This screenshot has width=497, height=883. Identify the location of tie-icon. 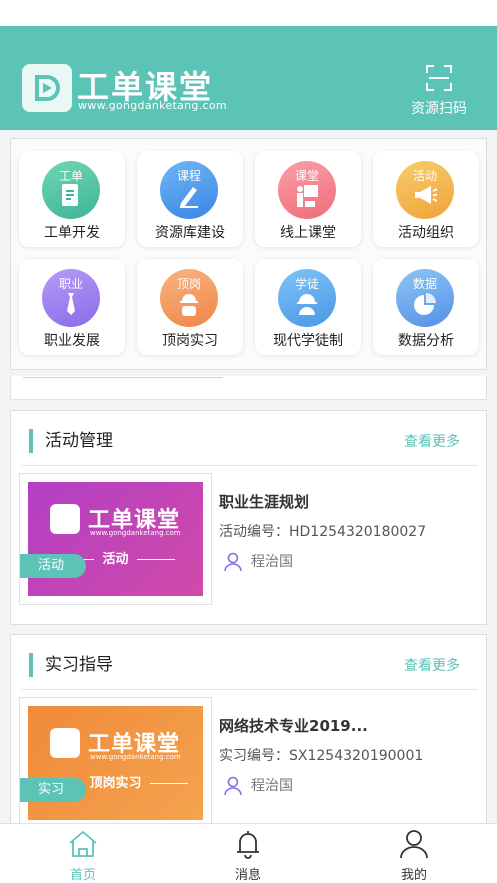
(71, 304).